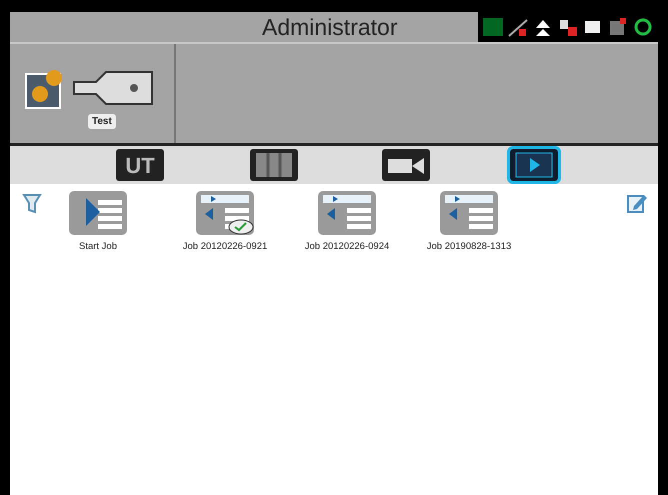 The width and height of the screenshot is (668, 495). What do you see at coordinates (225, 247) in the screenshot?
I see `job-label: Job 20120226-0921` at bounding box center [225, 247].